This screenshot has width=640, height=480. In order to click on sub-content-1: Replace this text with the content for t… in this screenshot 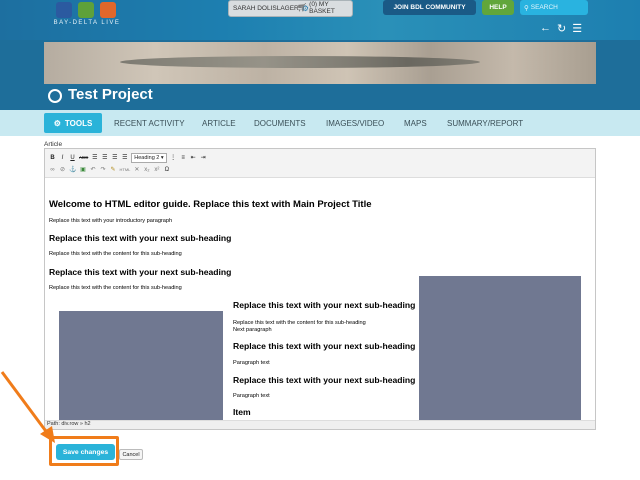, I will do `click(115, 254)`.